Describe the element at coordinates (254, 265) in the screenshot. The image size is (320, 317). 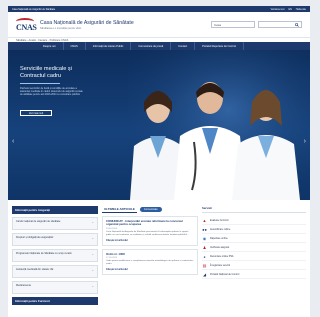
I see `service-link-registration: ▤ Înregistrare servicii` at that location.